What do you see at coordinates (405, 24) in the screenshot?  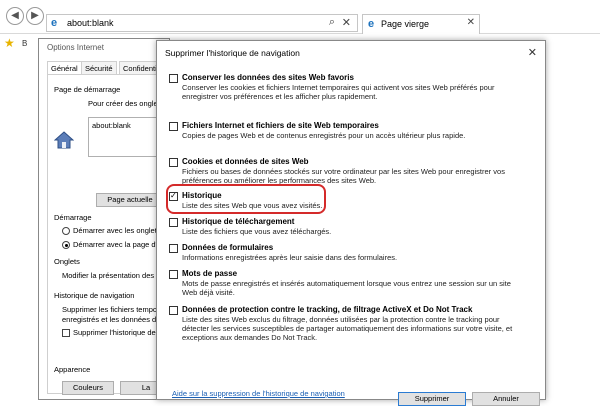 I see `tab-title: Page vierge` at bounding box center [405, 24].